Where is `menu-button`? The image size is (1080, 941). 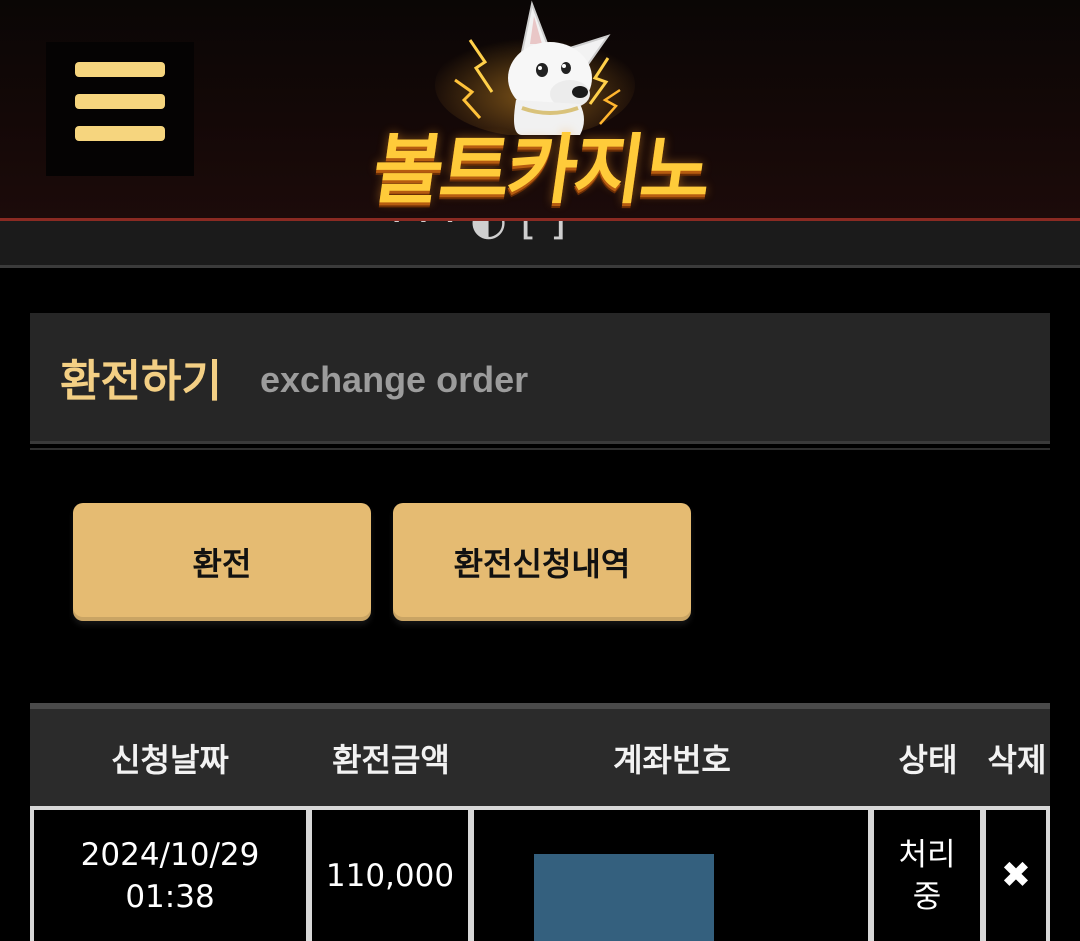
menu-button is located at coordinates (120, 109).